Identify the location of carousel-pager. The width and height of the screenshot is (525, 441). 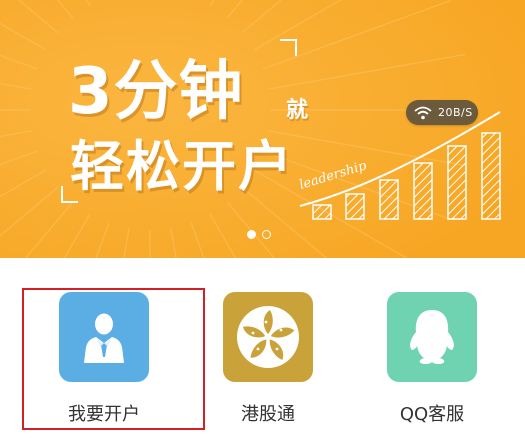
(259, 234).